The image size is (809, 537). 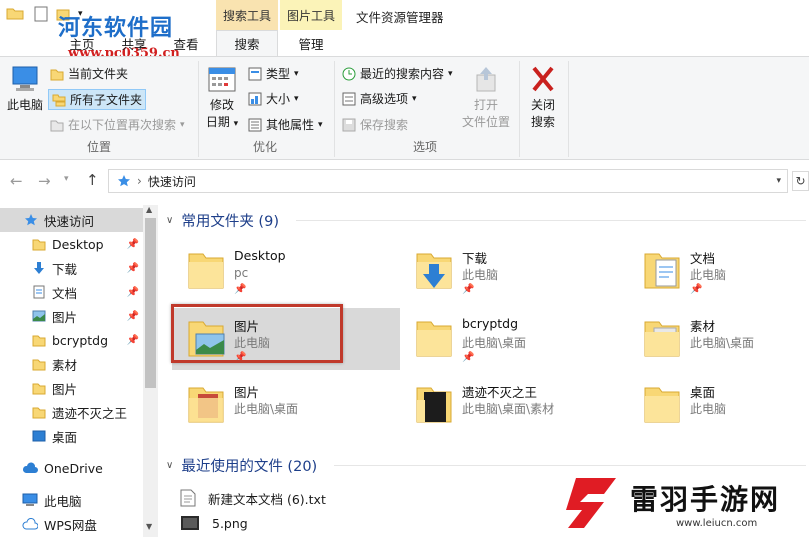 I want to click on search-again-button: 在以下位置再次搜索 ▾, so click(x=117, y=124).